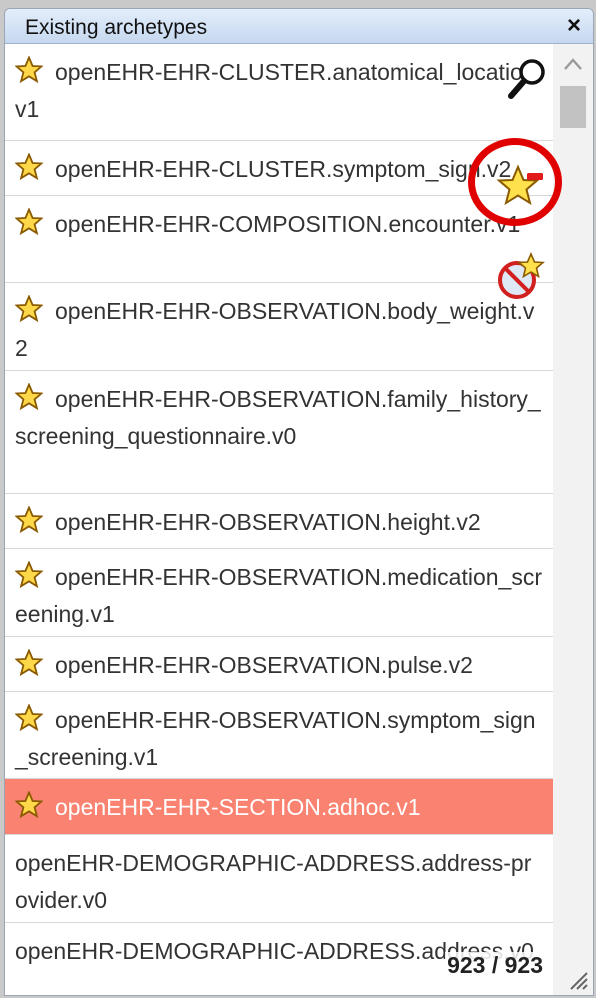 The height and width of the screenshot is (998, 596). I want to click on archetype-row: openEHR-EHR-OBSERVATION.pulse.v2, so click(279, 664).